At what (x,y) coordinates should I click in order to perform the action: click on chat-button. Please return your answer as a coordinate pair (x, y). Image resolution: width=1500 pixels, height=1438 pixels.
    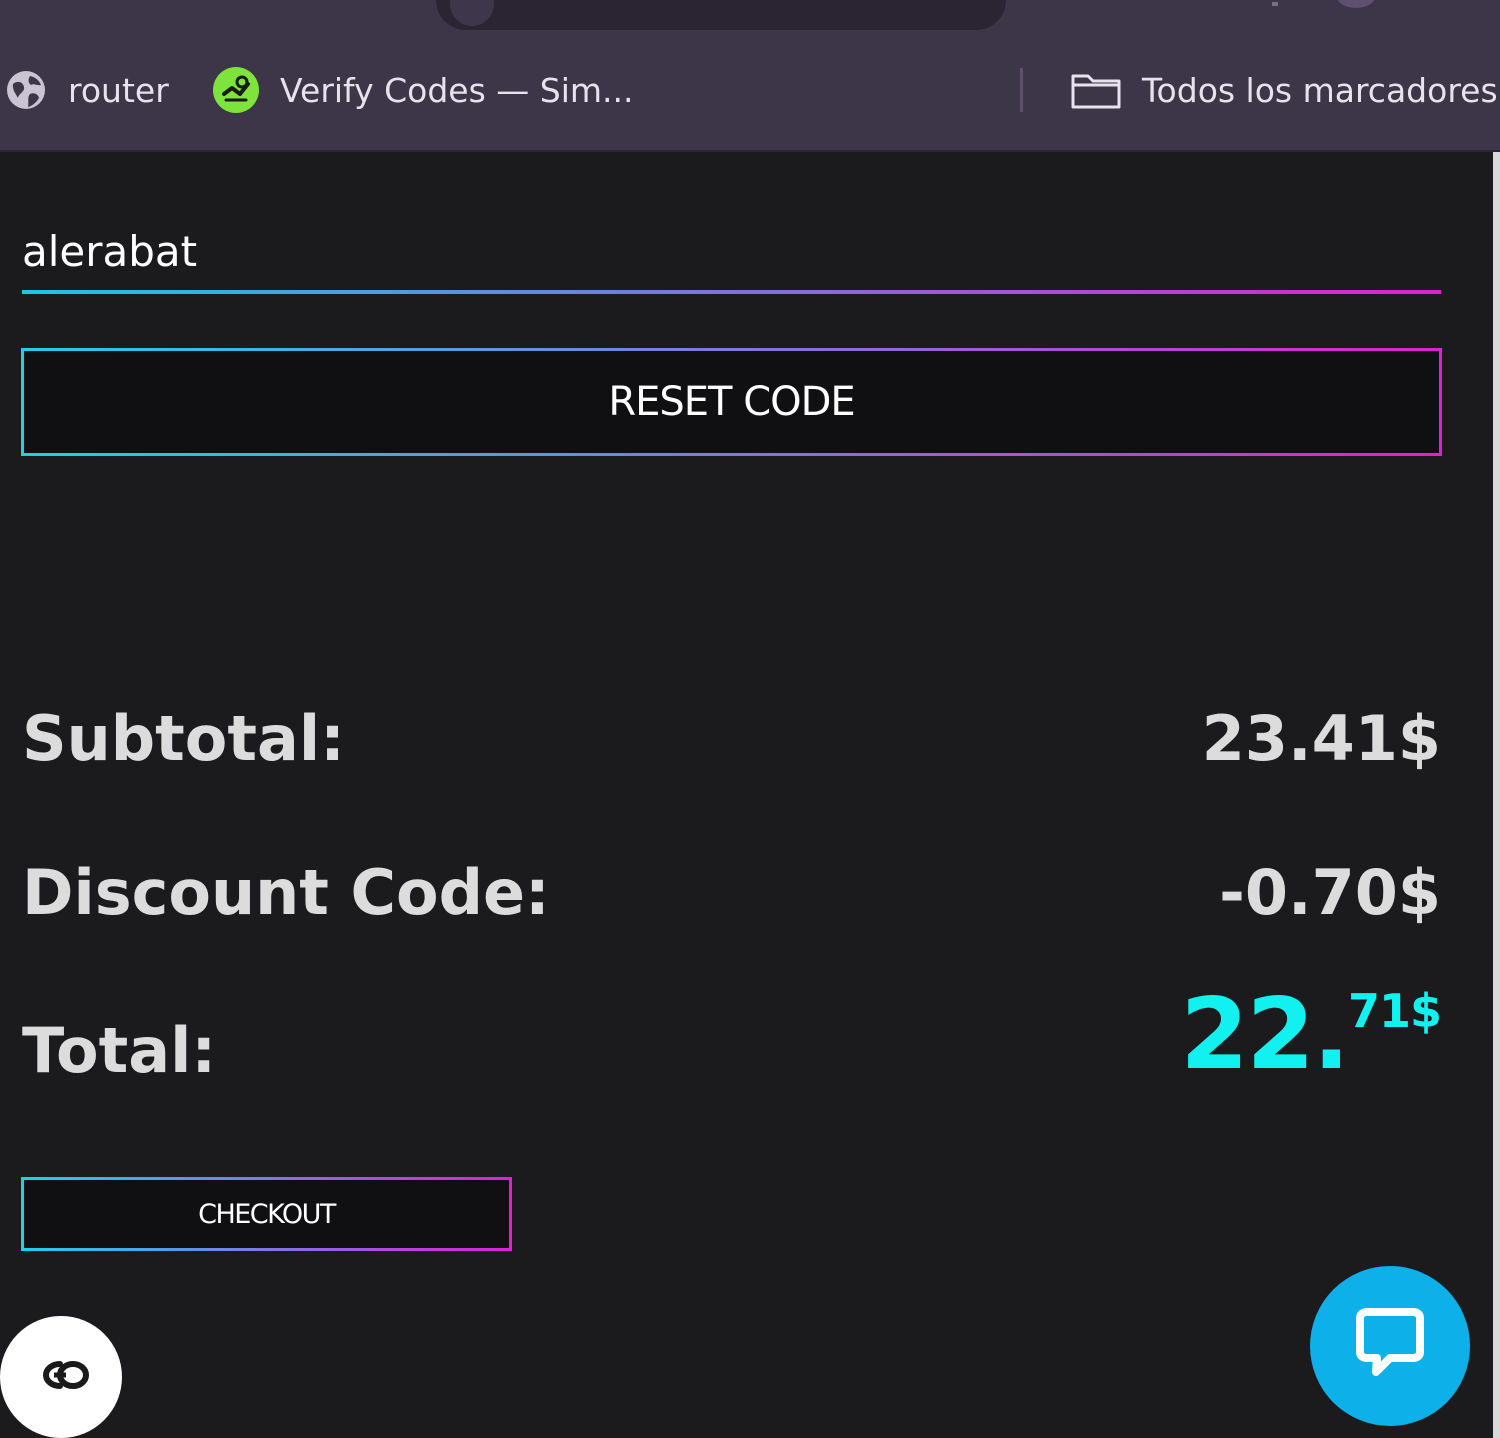
    Looking at the image, I should click on (1390, 1346).